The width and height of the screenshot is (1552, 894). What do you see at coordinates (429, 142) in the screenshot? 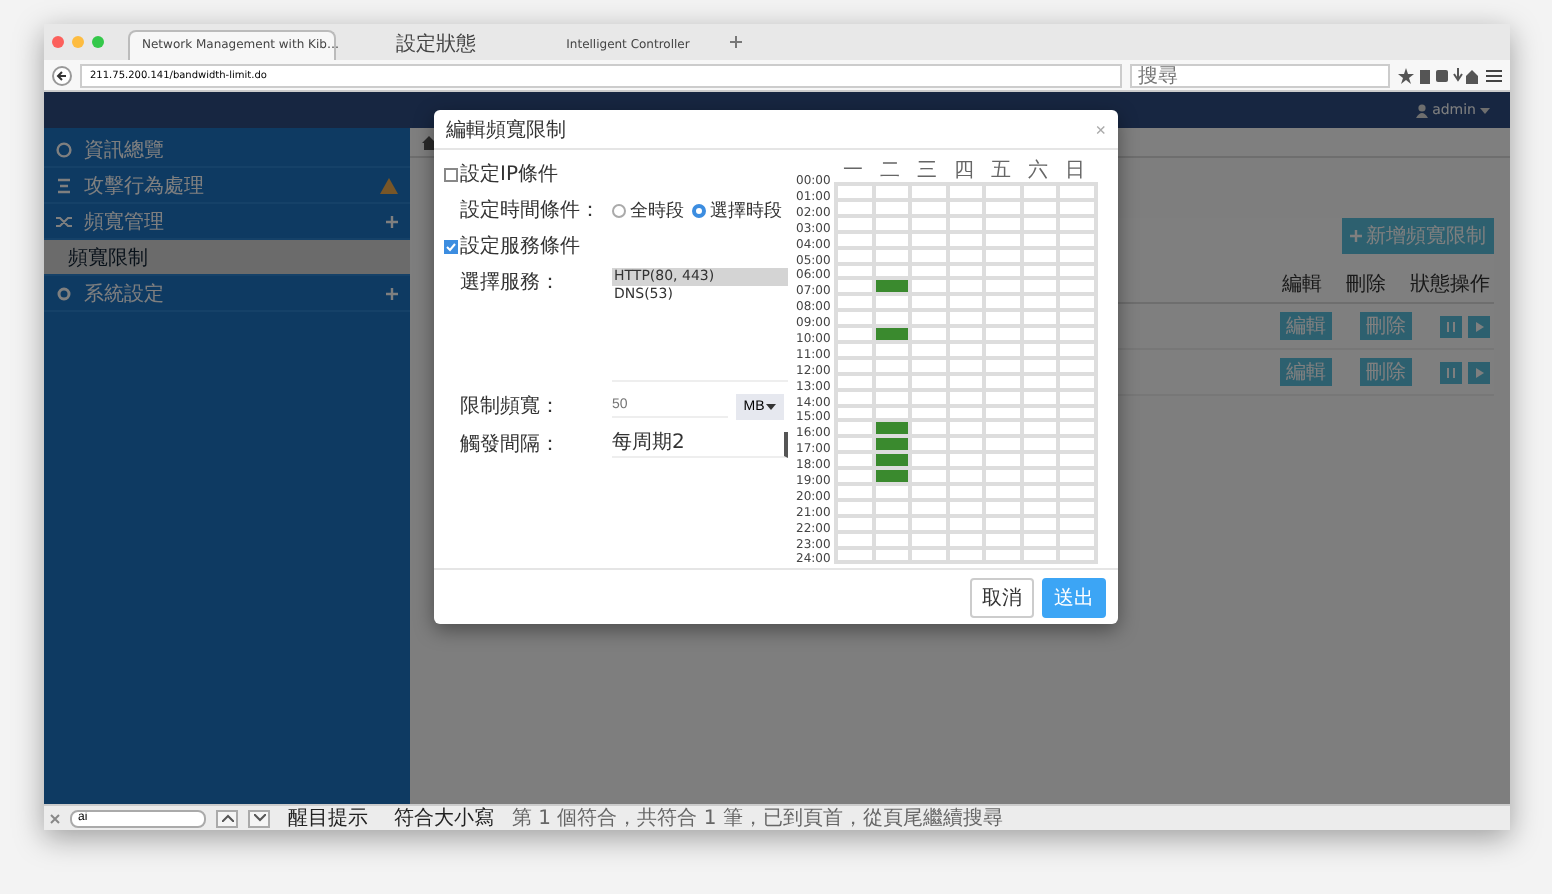
I see `home-icon` at bounding box center [429, 142].